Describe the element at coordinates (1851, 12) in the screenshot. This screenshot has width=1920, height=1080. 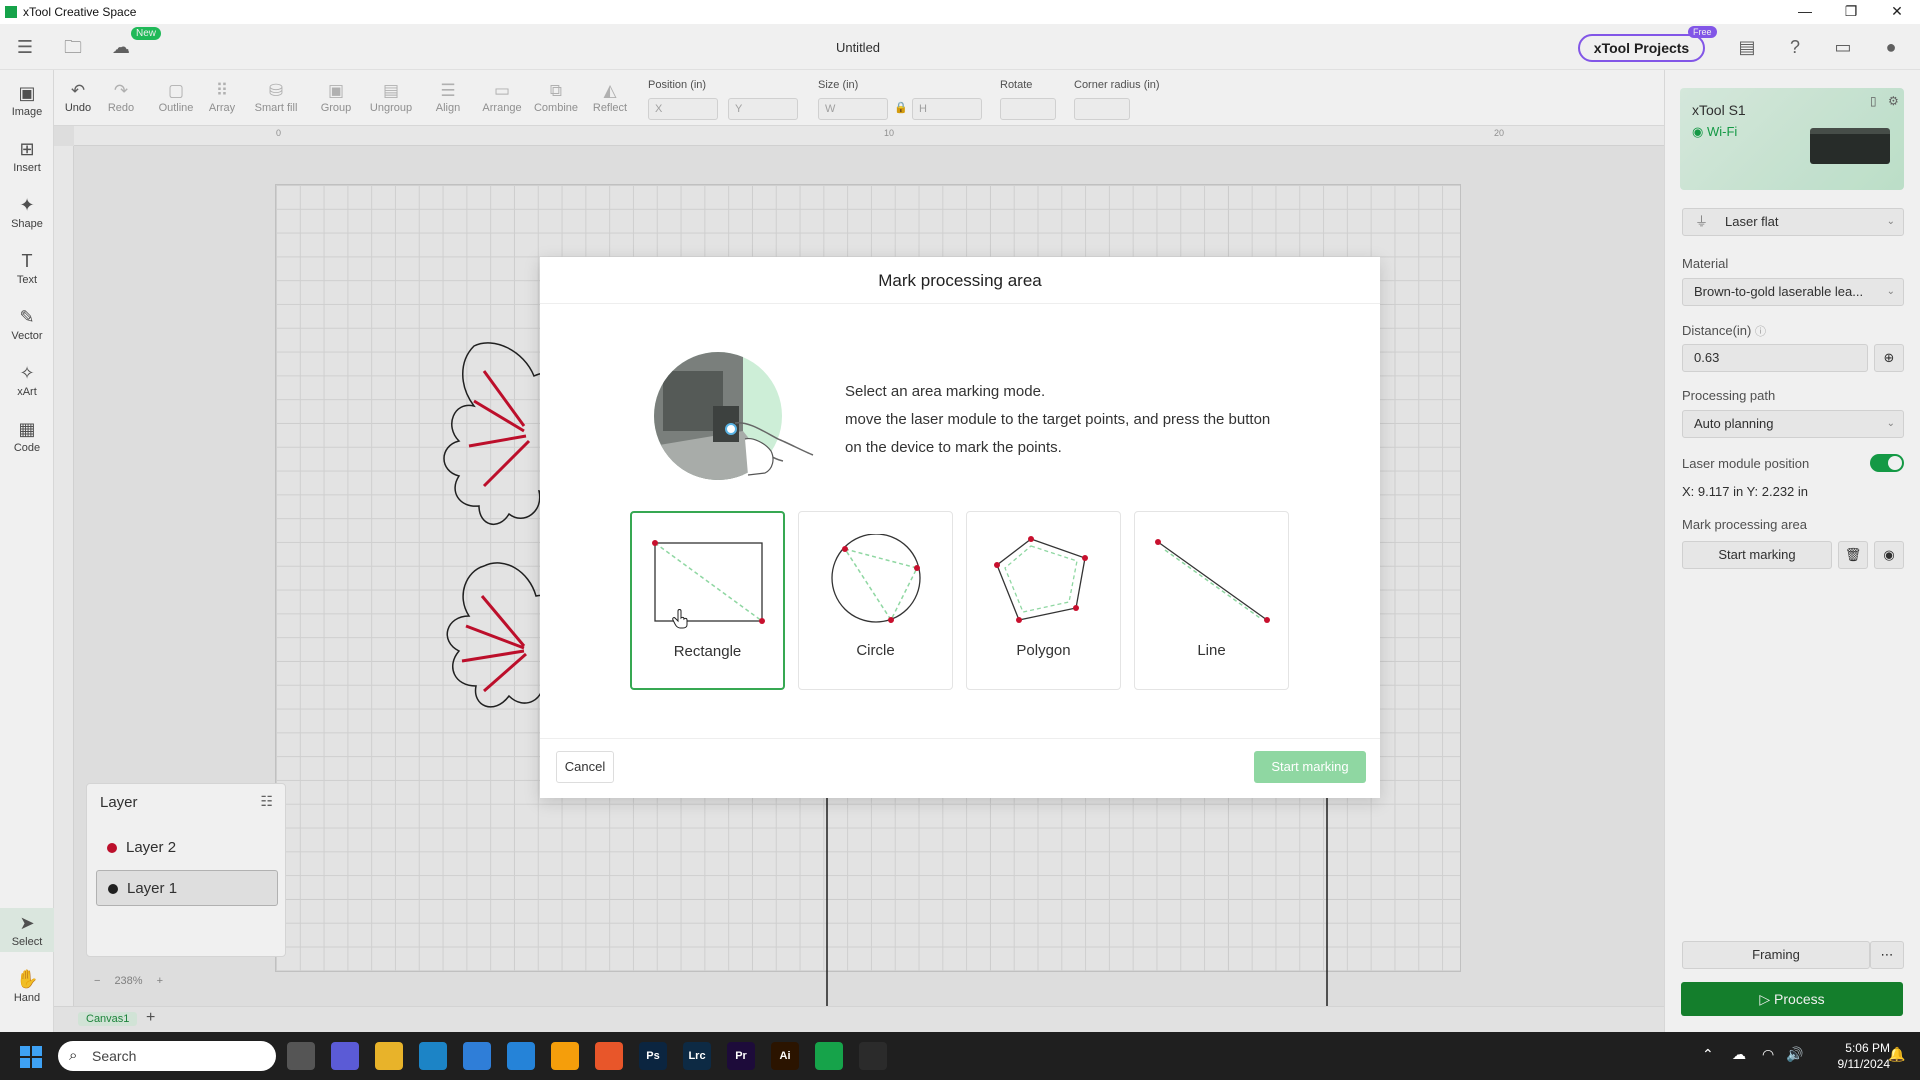
I see `maximize-icon: ❐` at that location.